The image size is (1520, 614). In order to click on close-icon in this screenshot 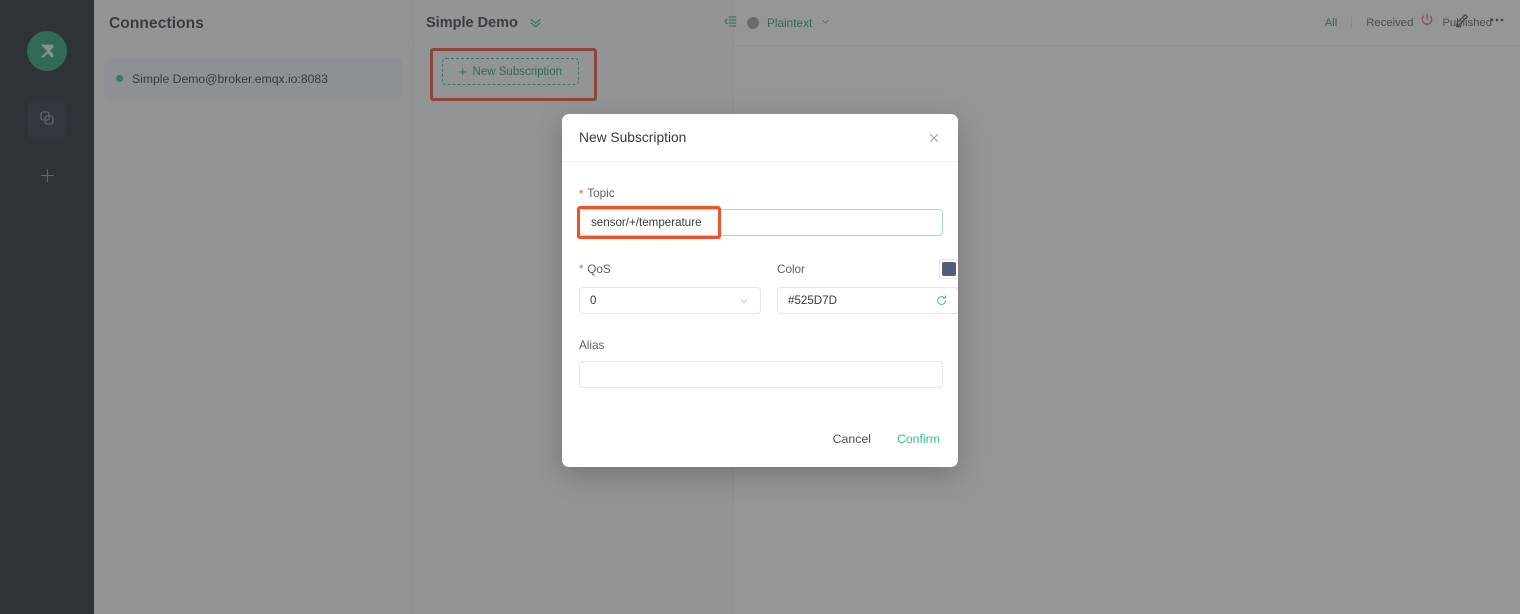, I will do `click(934, 138)`.